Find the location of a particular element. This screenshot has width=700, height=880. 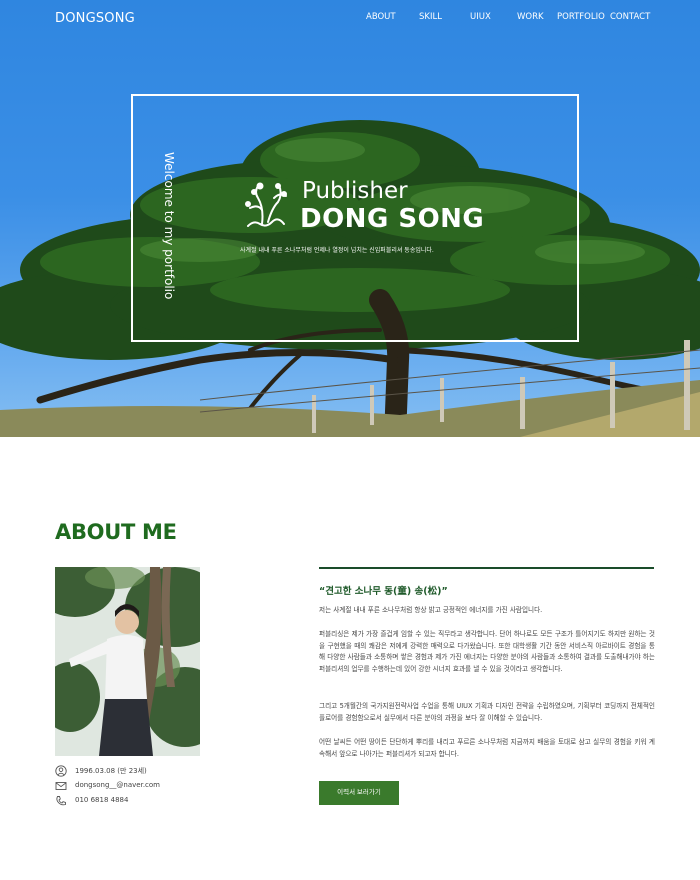

phone-icon is located at coordinates (61, 801).